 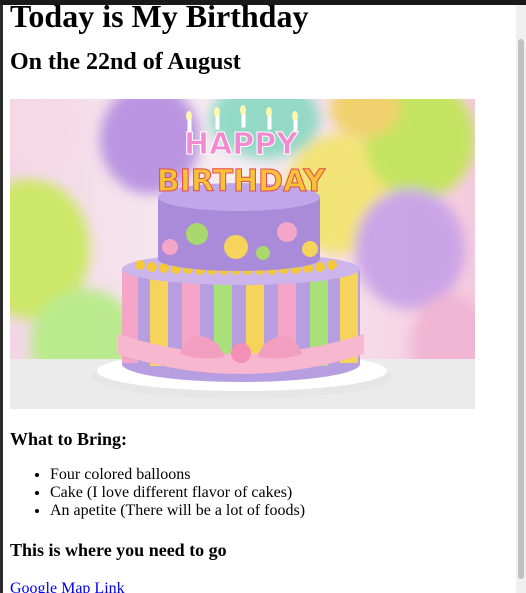 What do you see at coordinates (241, 144) in the screenshot?
I see `cake-topper-line1: HAPPY` at bounding box center [241, 144].